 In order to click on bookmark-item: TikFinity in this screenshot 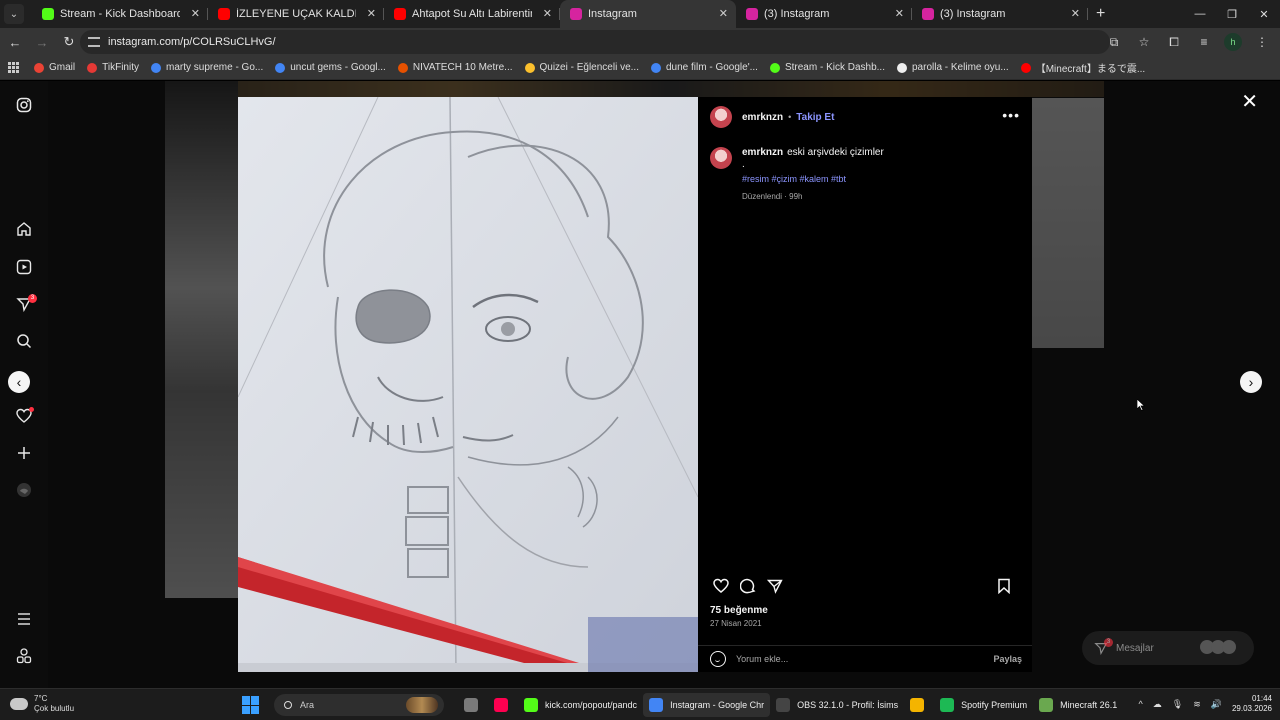, I will do `click(113, 67)`.